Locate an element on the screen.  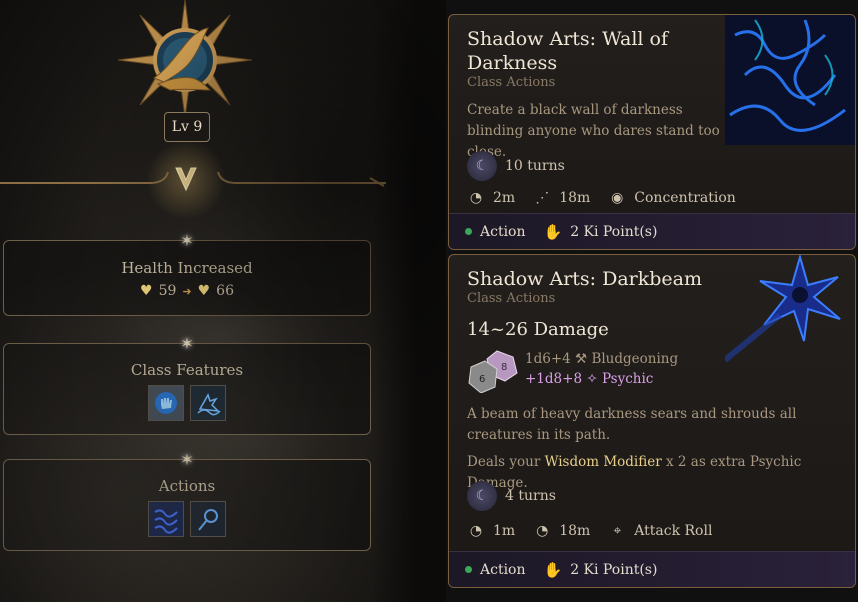
duration-row: ☾ 10 turns is located at coordinates (516, 166).